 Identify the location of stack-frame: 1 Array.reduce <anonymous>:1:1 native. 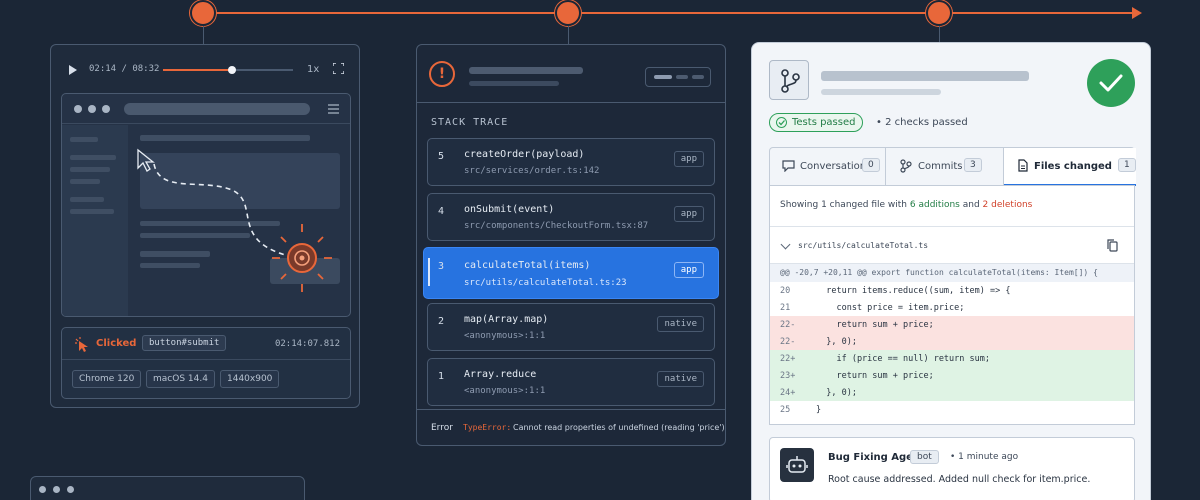
(571, 382).